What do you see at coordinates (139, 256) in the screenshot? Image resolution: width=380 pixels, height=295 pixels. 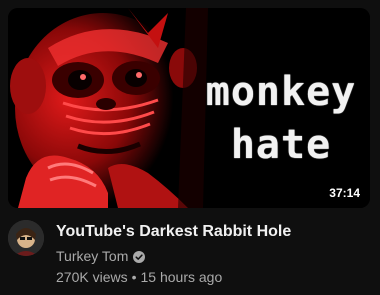 I see `verified-check-icon` at bounding box center [139, 256].